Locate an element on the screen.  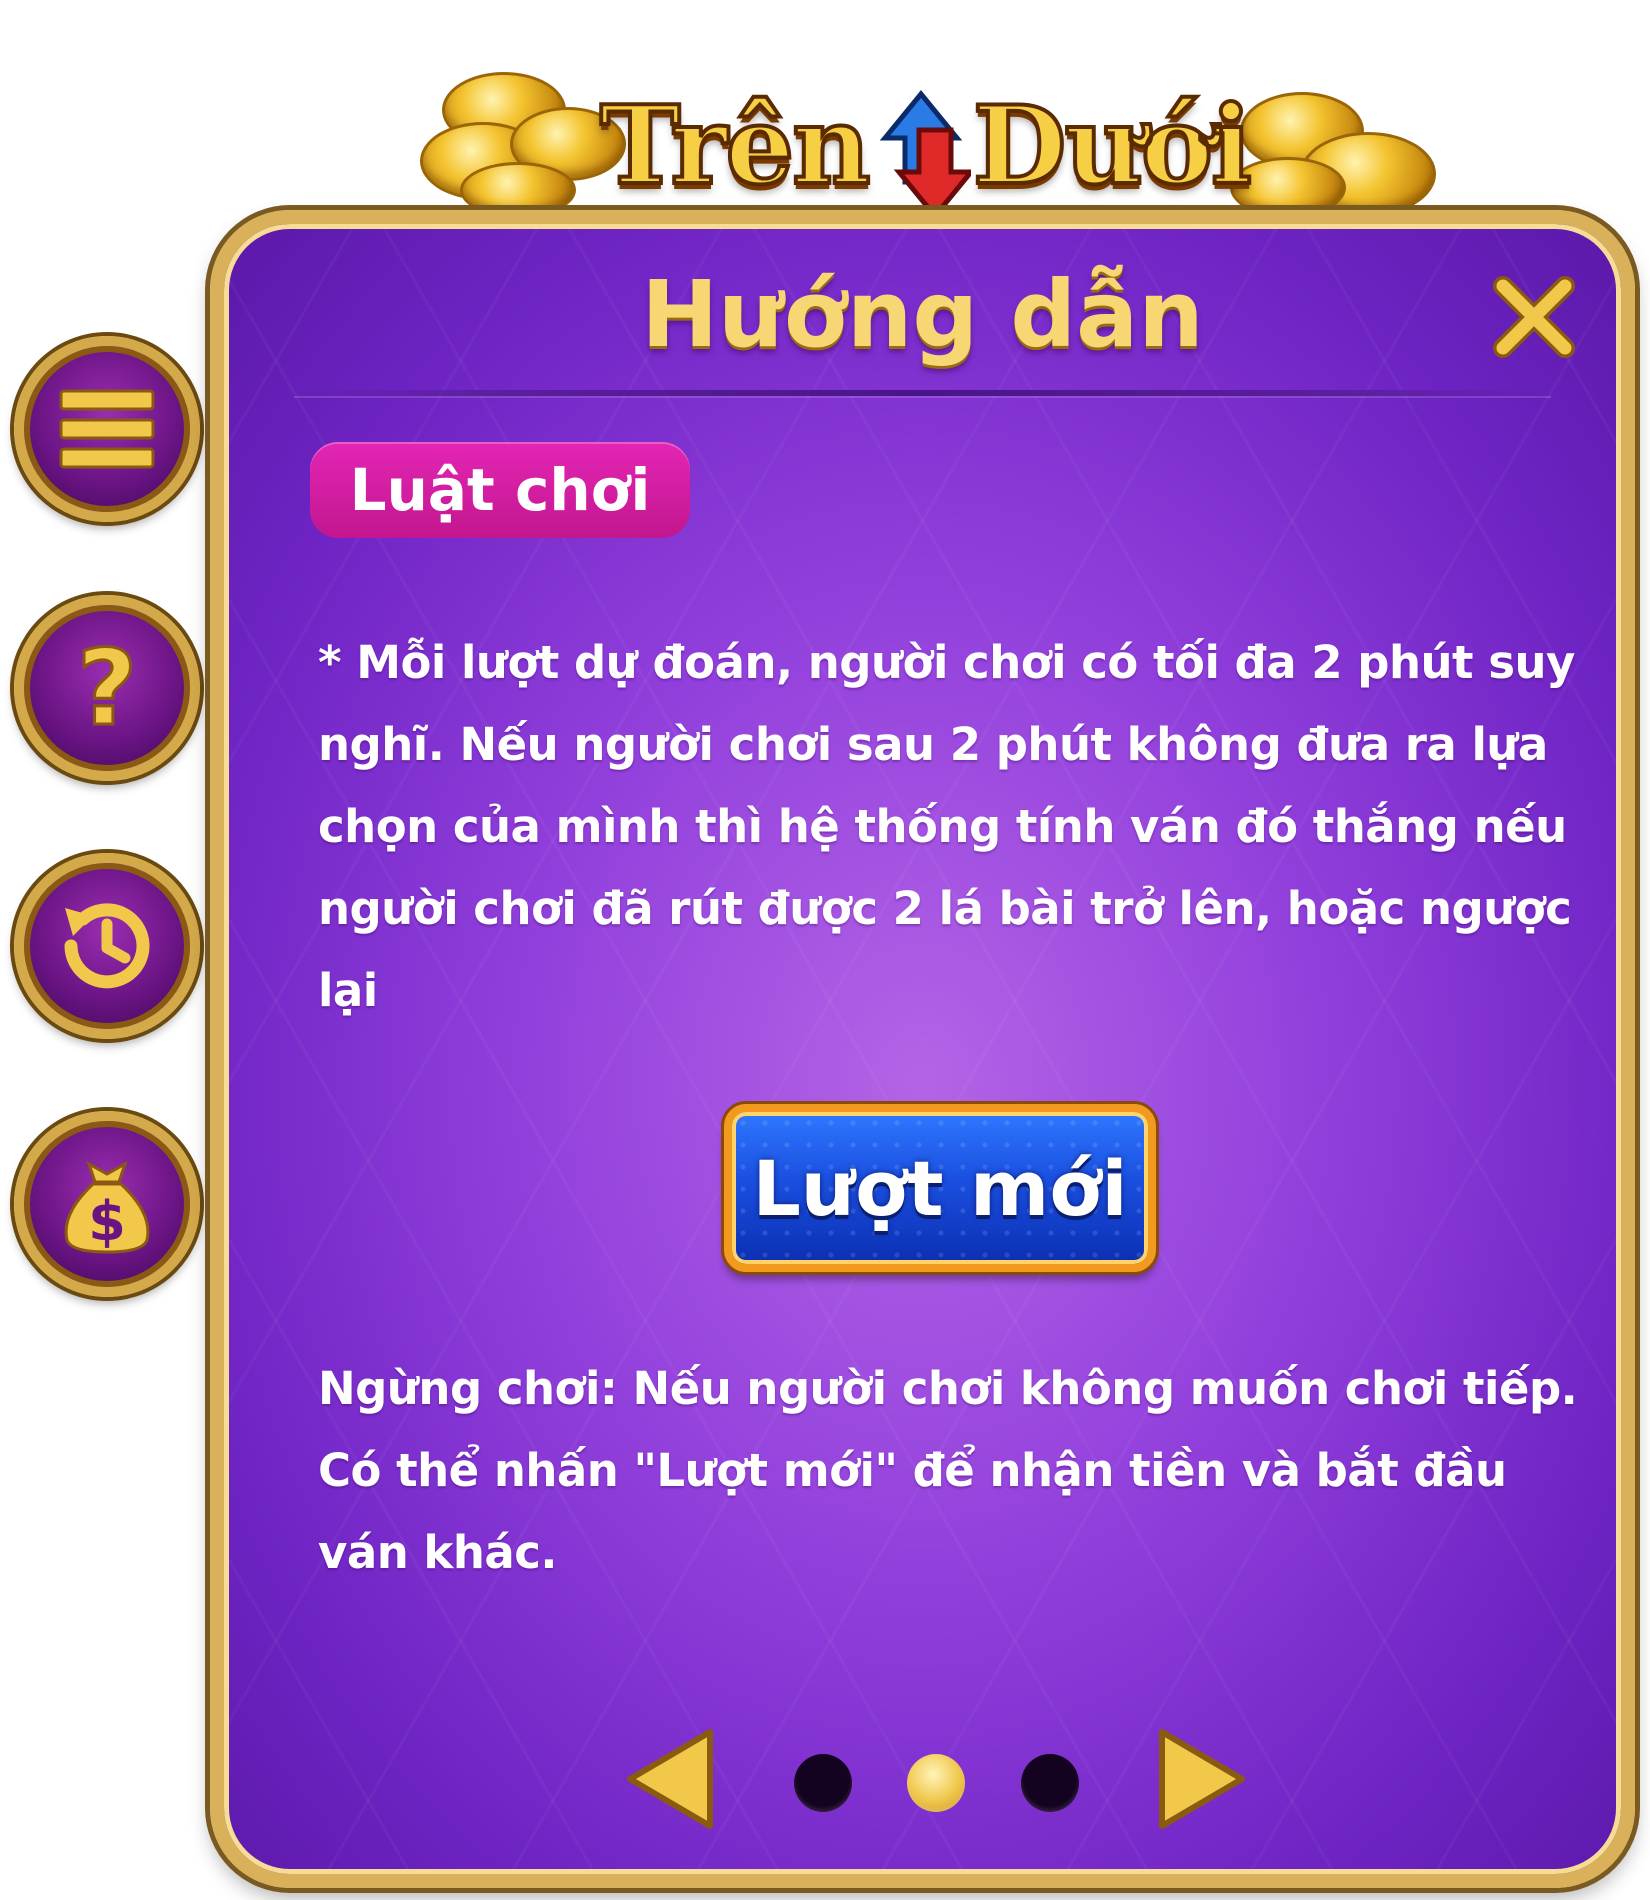
arrow-left-icon is located at coordinates (670, 1779).